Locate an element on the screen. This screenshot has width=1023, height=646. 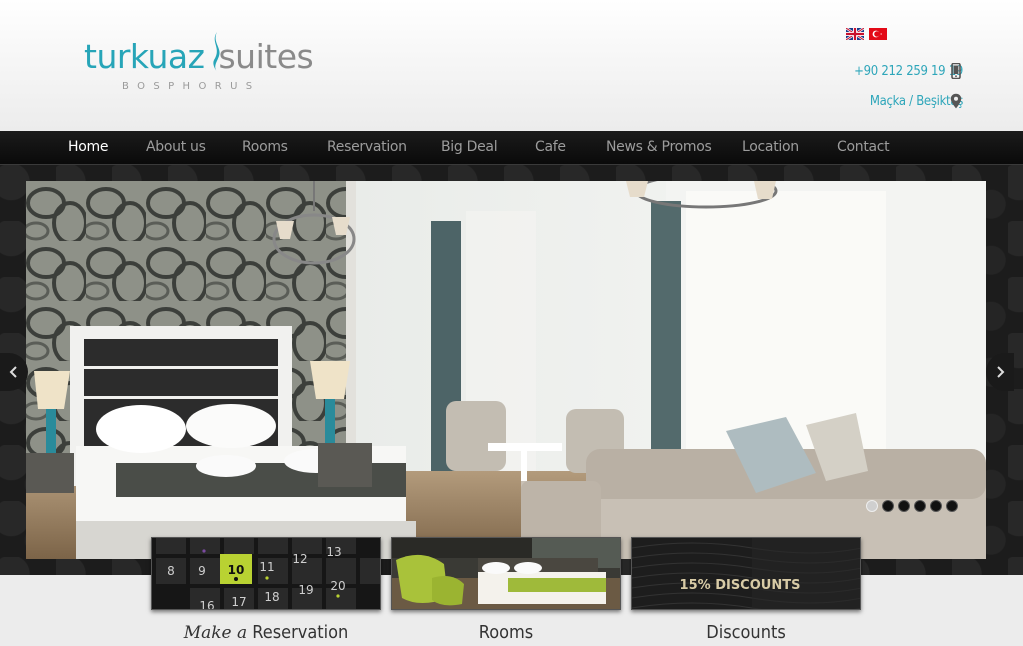
rooms-label: Rooms is located at coordinates (506, 632).